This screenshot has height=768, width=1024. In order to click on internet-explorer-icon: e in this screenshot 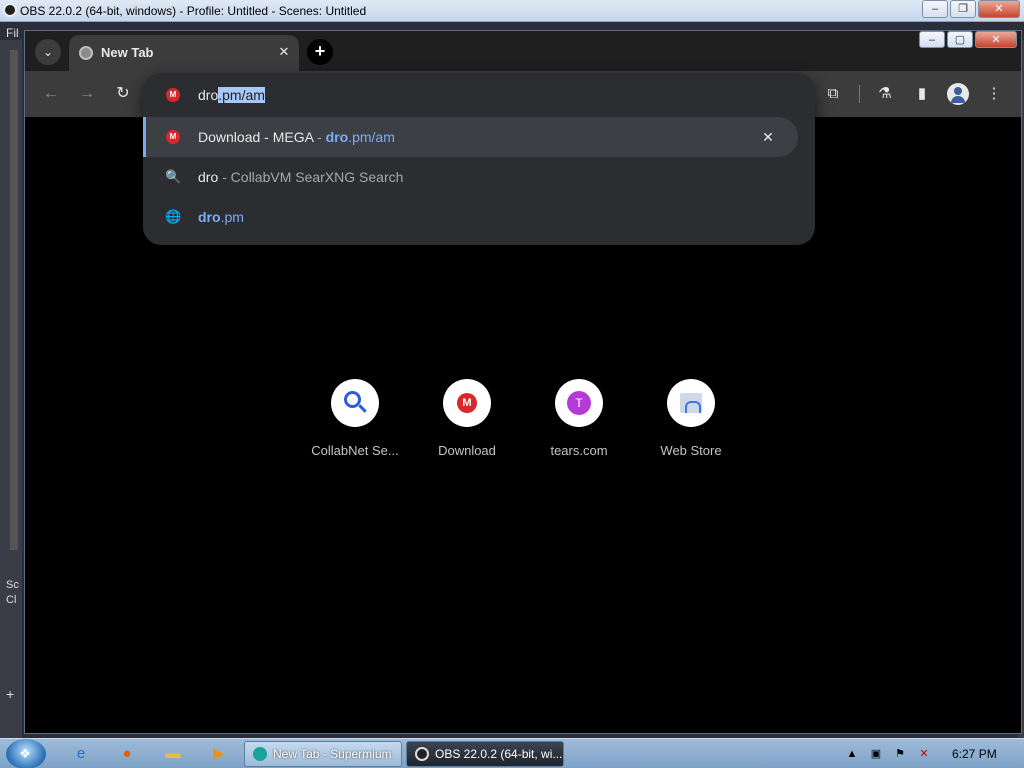, I will do `click(81, 754)`.